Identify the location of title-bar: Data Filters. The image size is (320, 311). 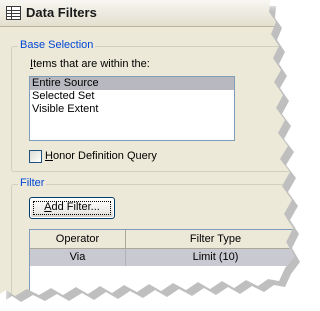
(147, 13).